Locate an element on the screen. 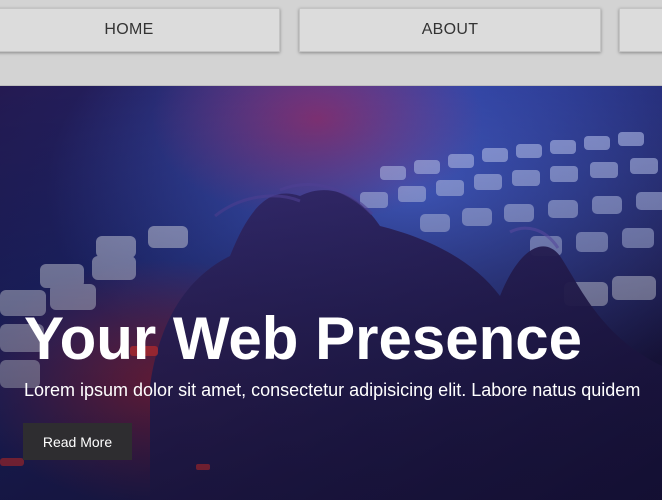 Image resolution: width=662 pixels, height=500 pixels. nav-item-about: ABOUT is located at coordinates (450, 30).